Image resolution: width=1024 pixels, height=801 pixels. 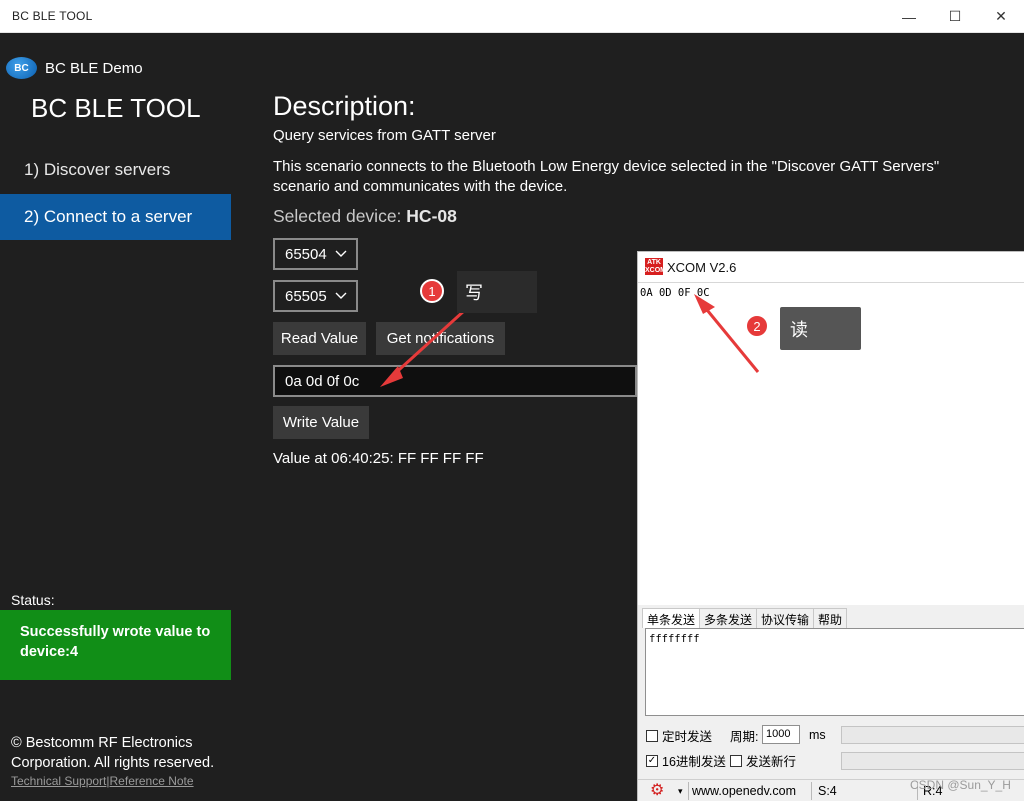 What do you see at coordinates (497, 292) in the screenshot?
I see `annotation-note-write: 写` at bounding box center [497, 292].